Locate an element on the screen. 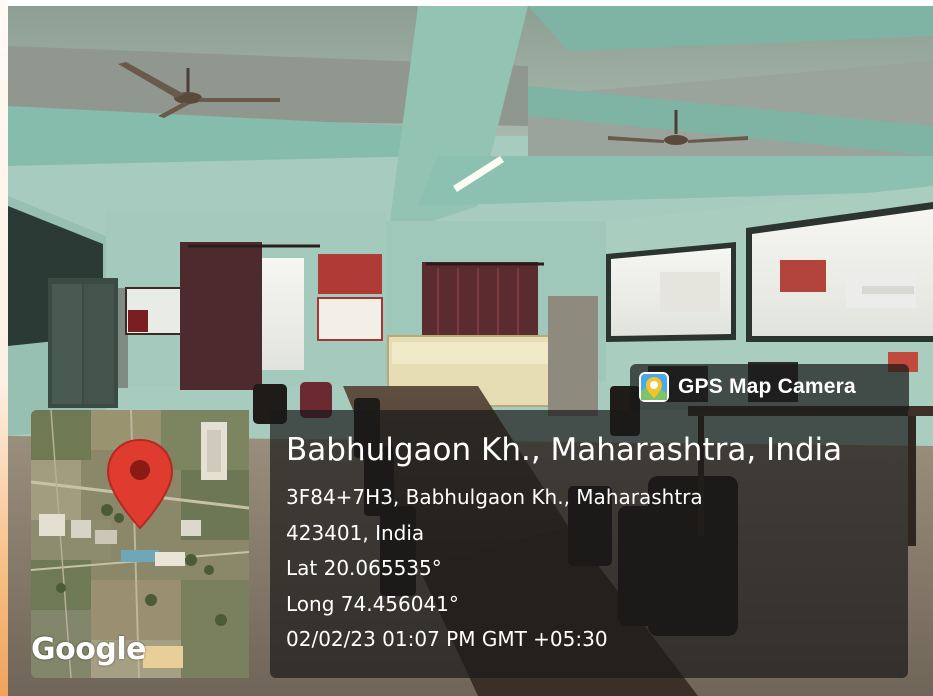 Image resolution: width=933 pixels, height=696 pixels. app-badge-label: GPS Map Camera is located at coordinates (767, 386).